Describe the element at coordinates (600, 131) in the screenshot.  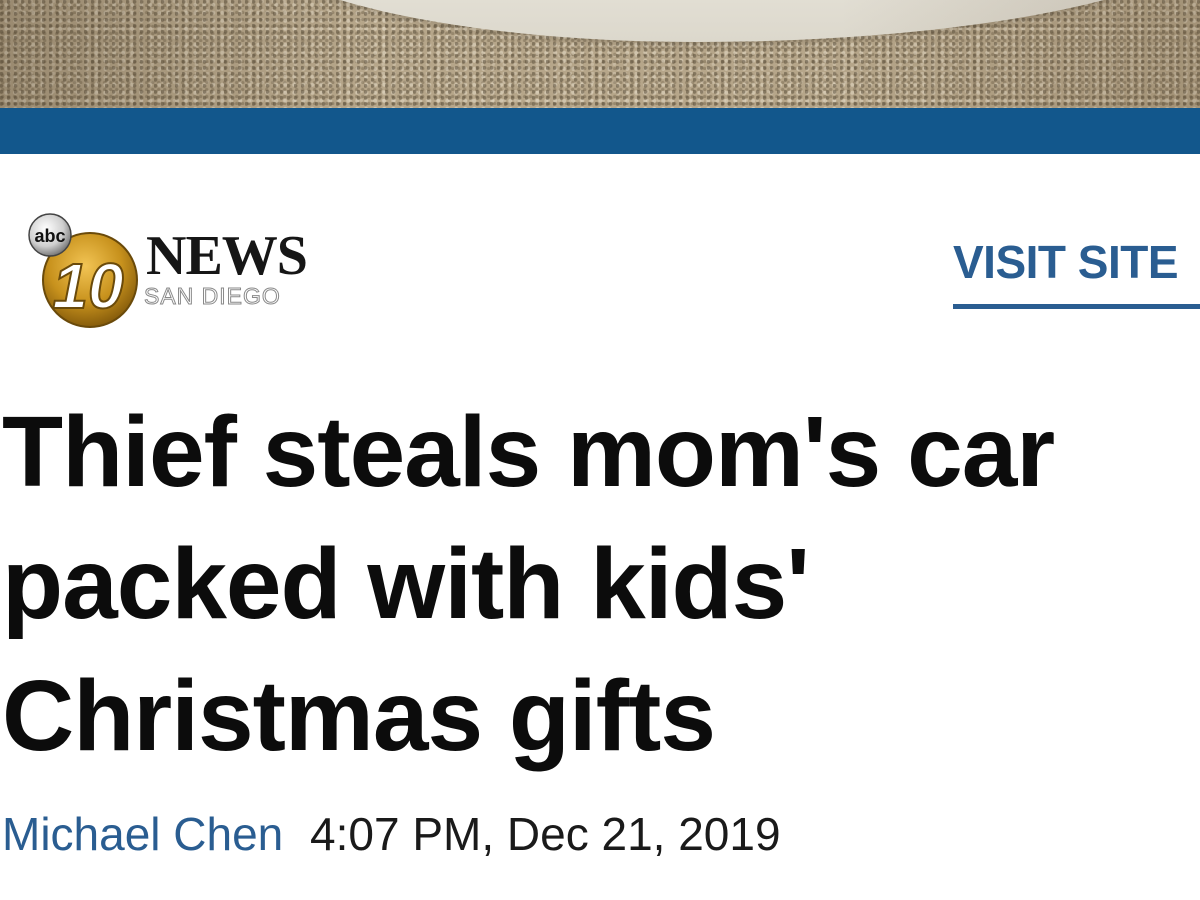
I see `brand-banner-bar` at that location.